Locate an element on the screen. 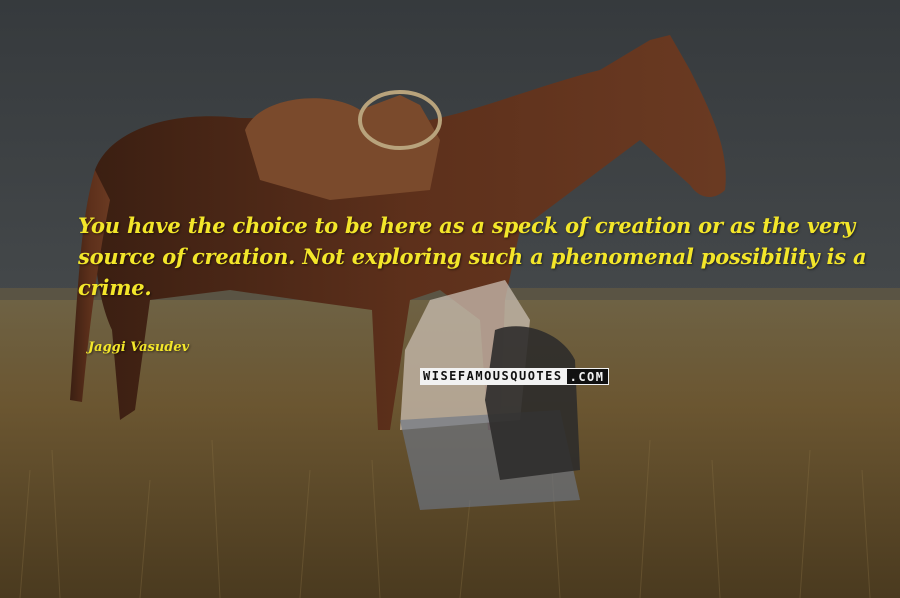  watermark-logo: WISEFAMOUSQUOTES .COM is located at coordinates (514, 376).